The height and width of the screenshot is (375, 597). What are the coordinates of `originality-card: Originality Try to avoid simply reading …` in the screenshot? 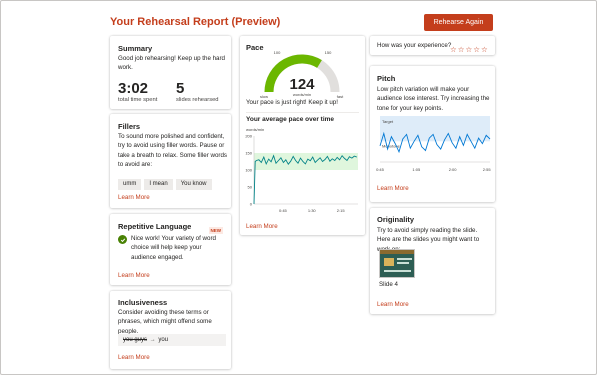 It's located at (432, 261).